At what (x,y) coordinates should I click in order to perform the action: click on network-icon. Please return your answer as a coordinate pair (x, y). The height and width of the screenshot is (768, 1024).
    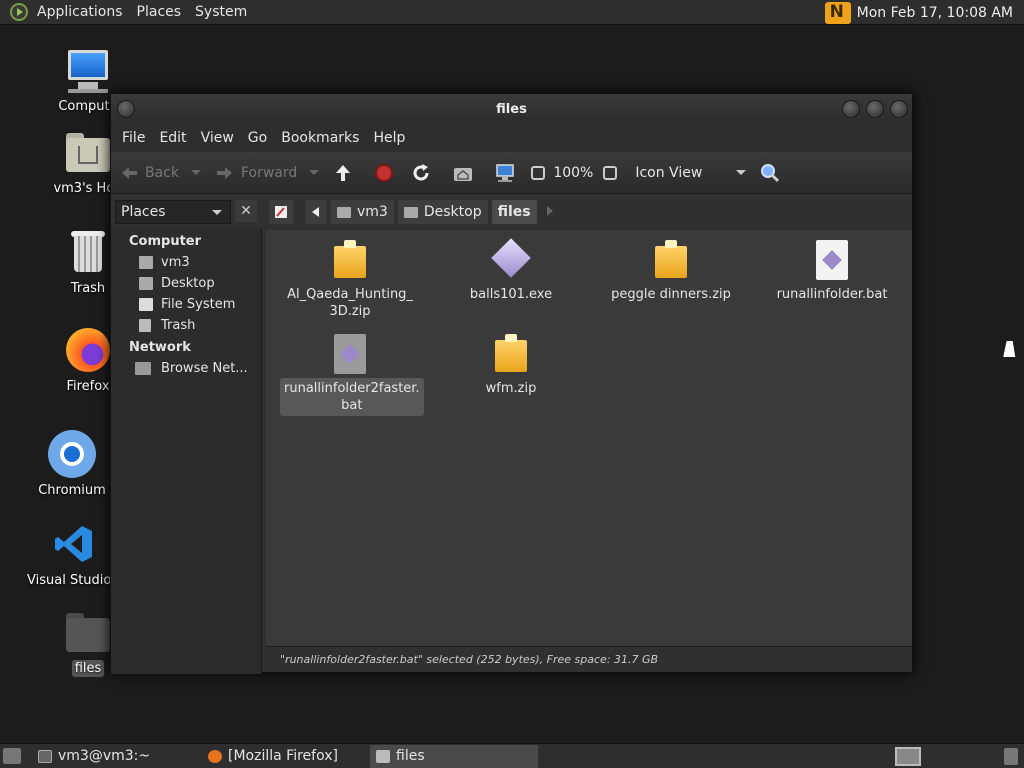
    Looking at the image, I should click on (143, 368).